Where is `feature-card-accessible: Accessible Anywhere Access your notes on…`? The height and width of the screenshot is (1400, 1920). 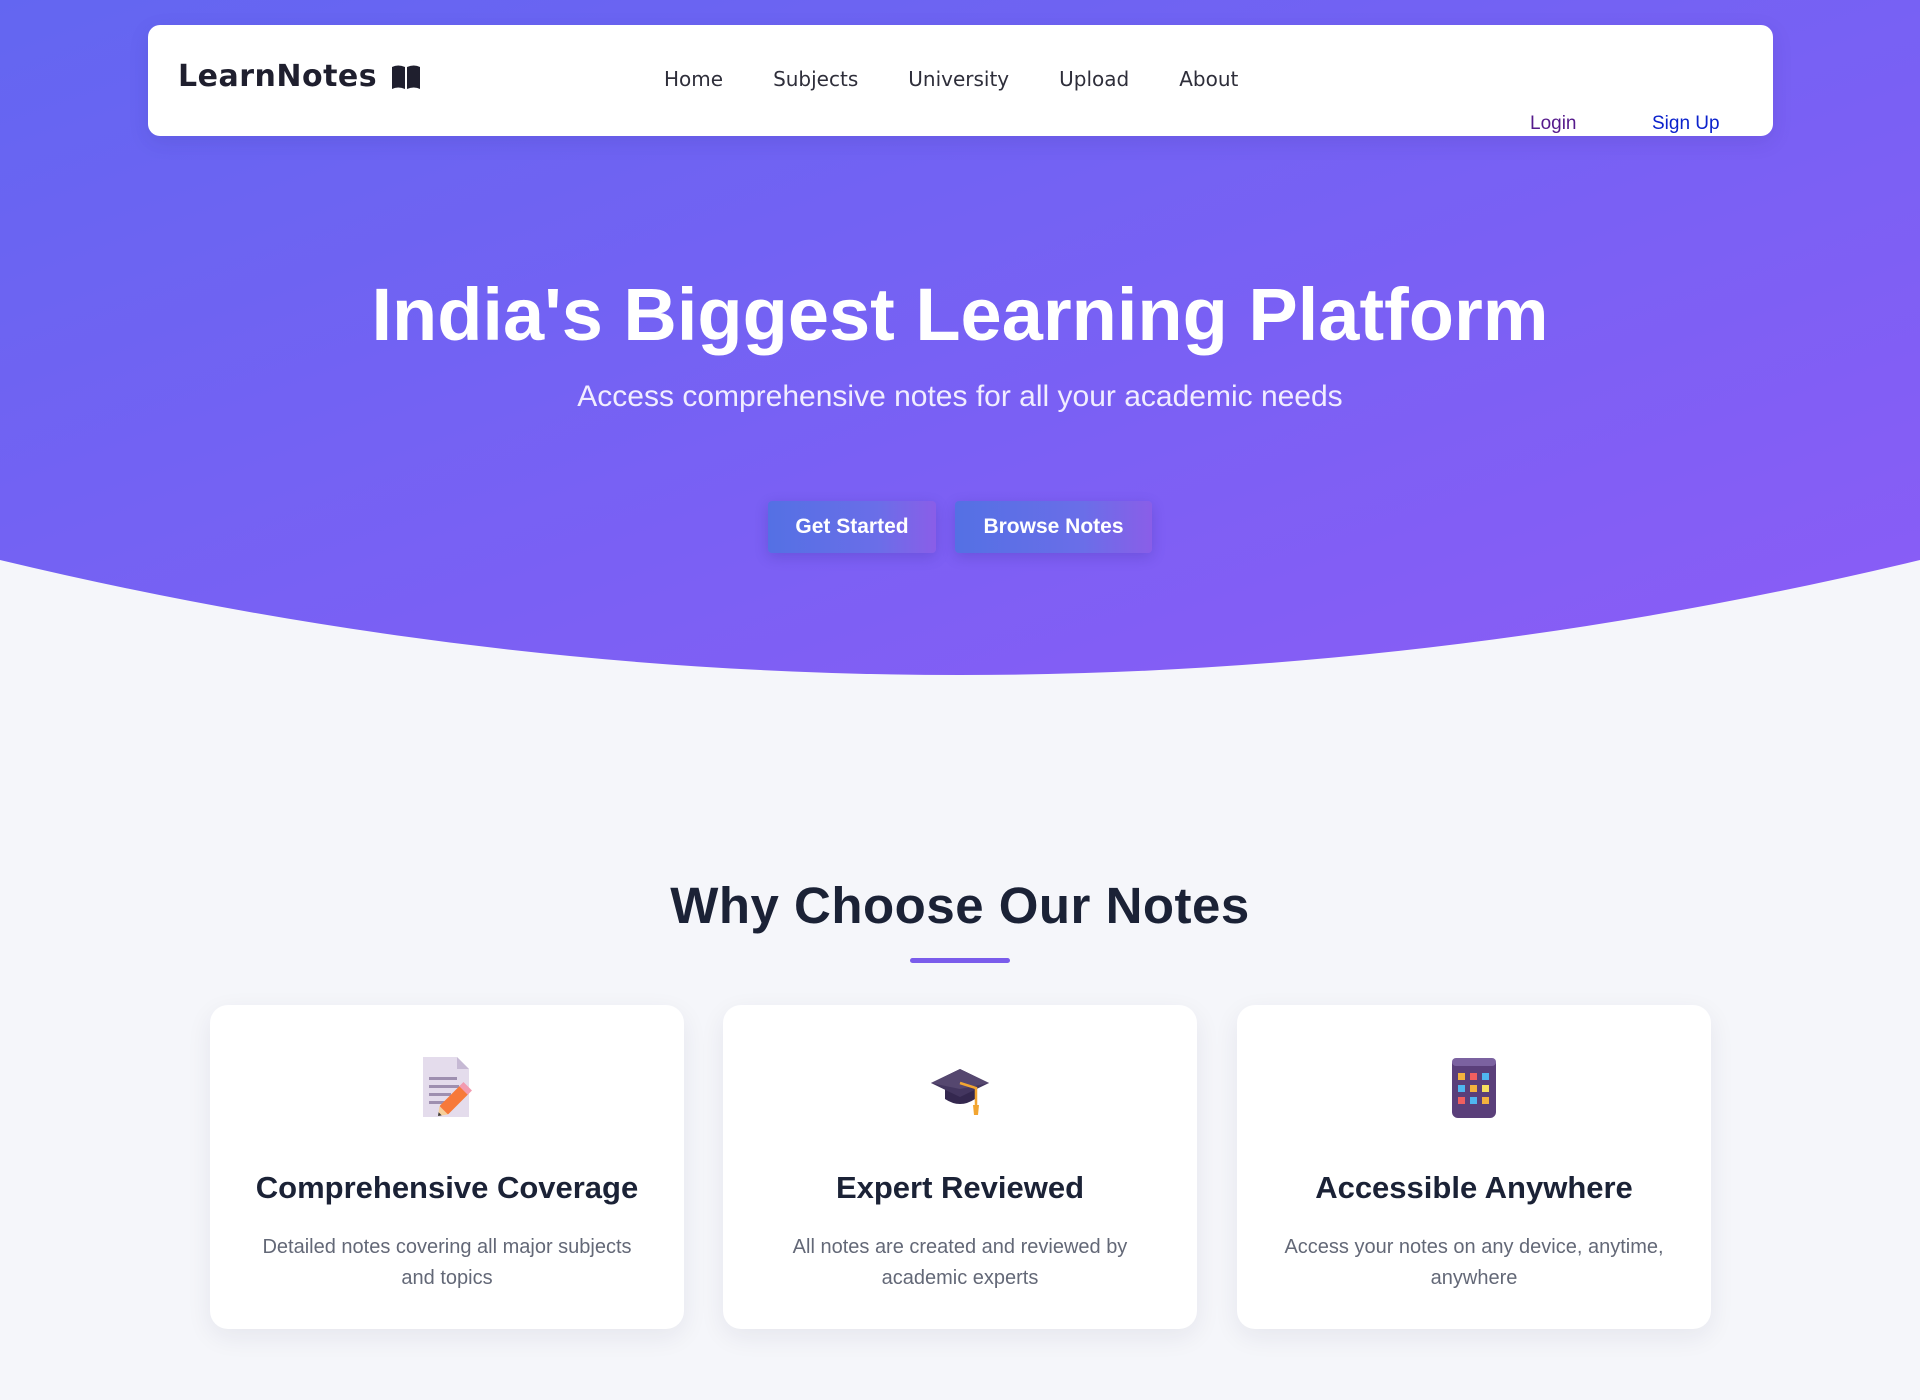
feature-card-accessible: Accessible Anywhere Access your notes on… is located at coordinates (1474, 1167).